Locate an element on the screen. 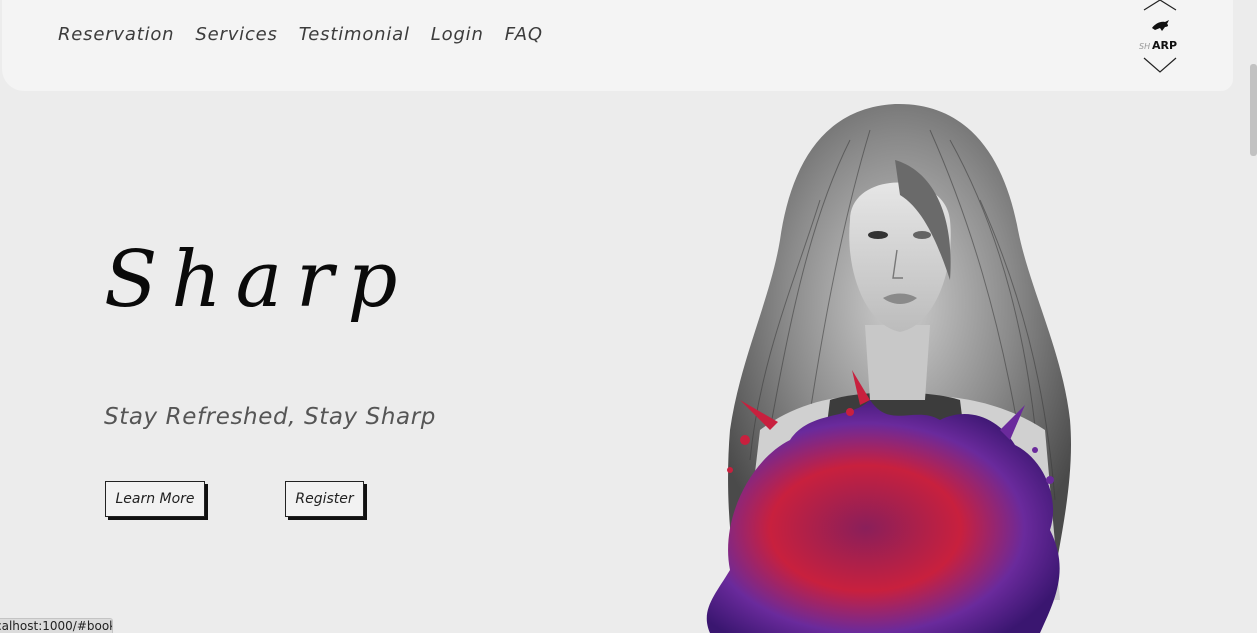 The width and height of the screenshot is (1257, 633). logo: SH ARP is located at coordinates (1160, 37).